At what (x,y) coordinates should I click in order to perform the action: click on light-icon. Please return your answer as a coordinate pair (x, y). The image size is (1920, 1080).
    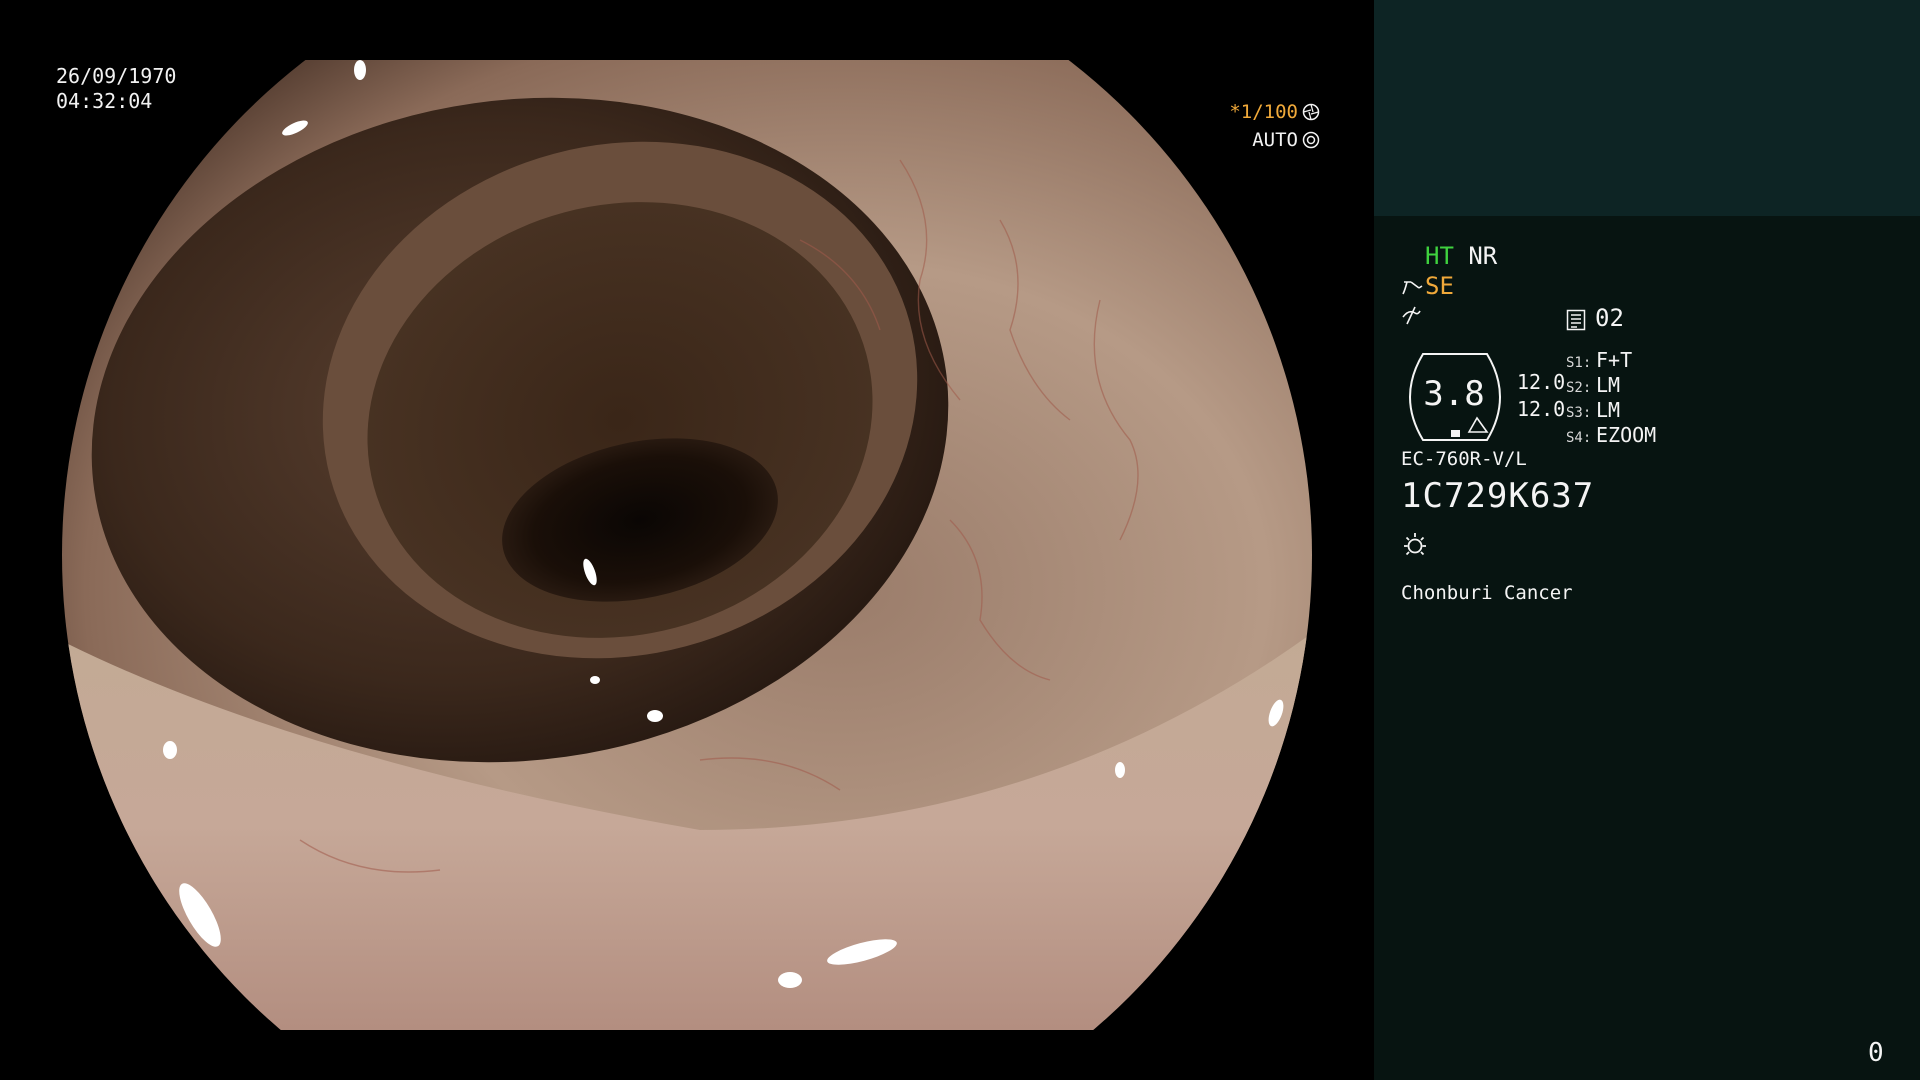
    Looking at the image, I should click on (1415, 544).